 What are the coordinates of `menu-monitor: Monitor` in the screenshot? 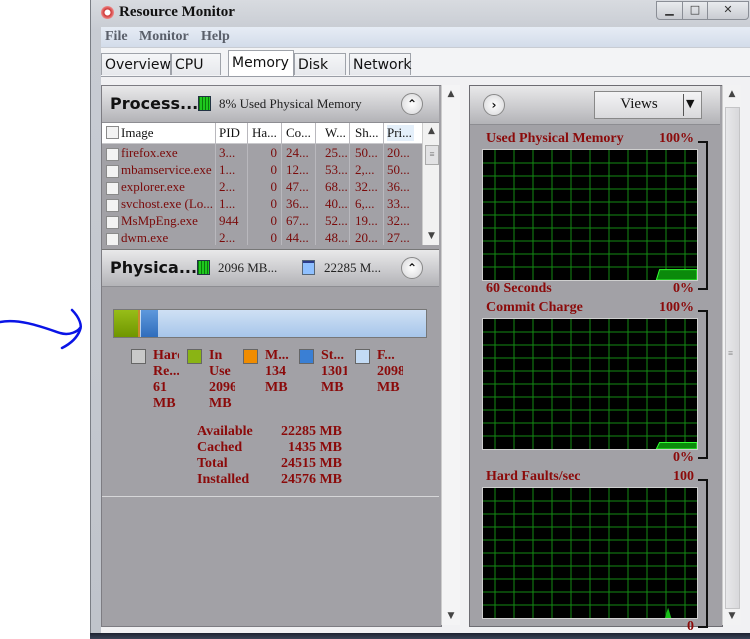 It's located at (164, 37).